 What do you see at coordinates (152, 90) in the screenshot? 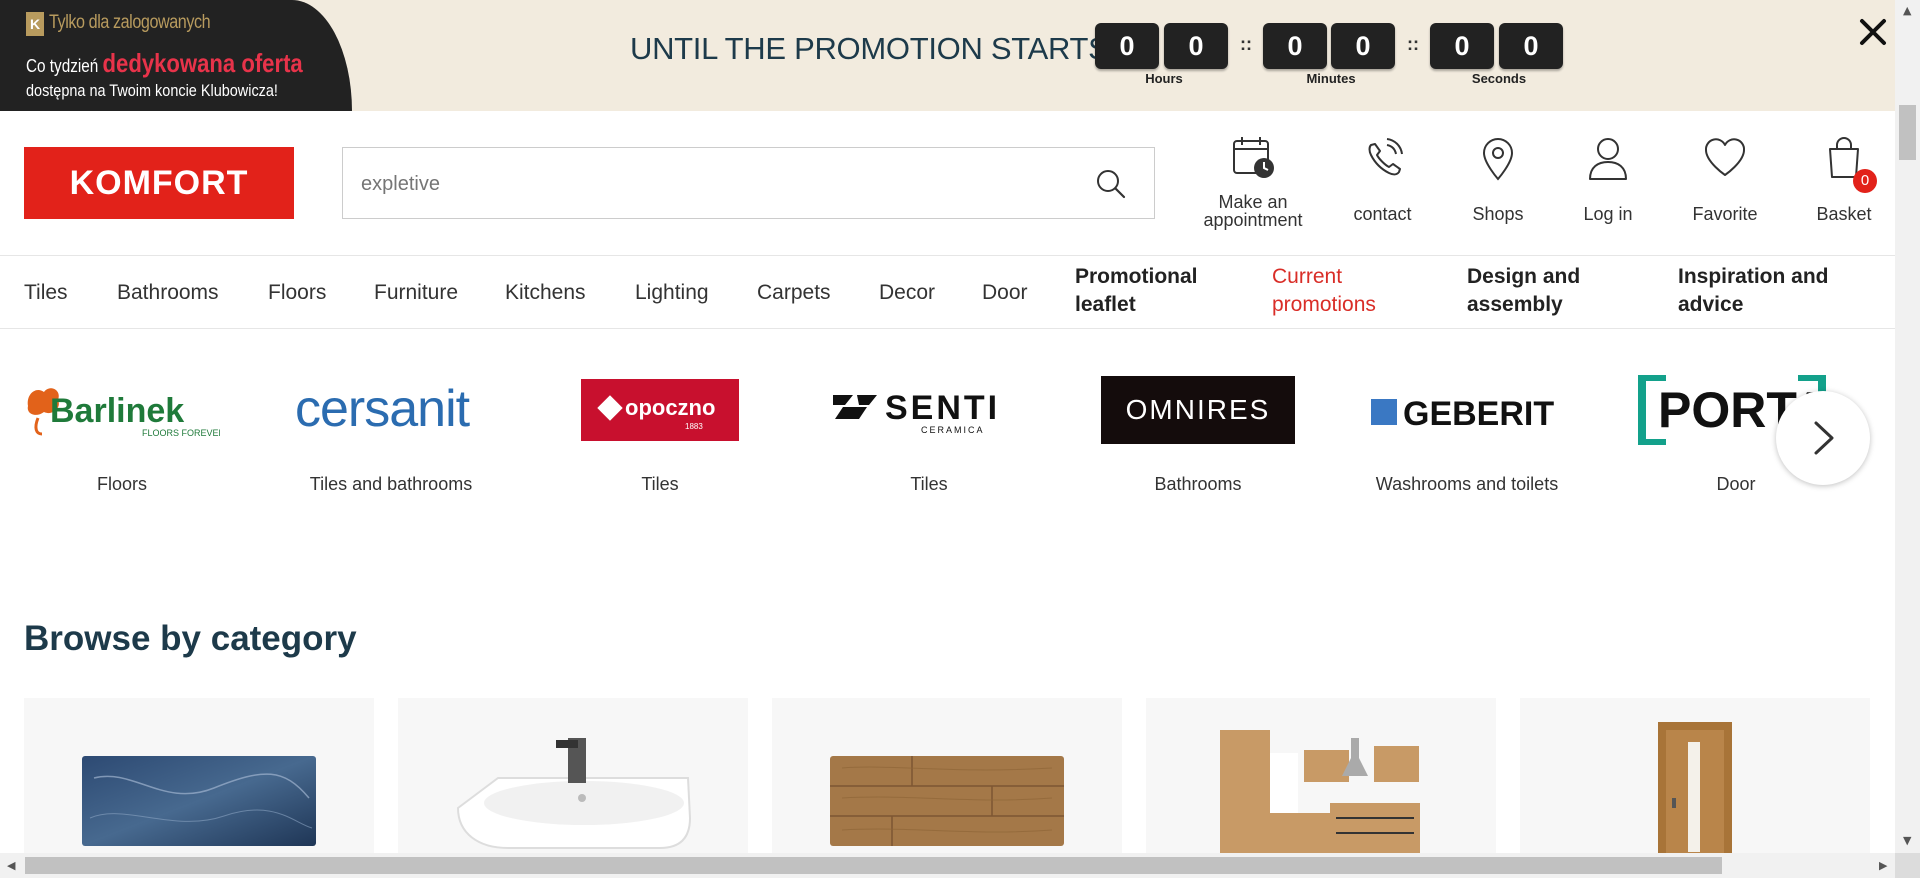
I see `club-banner-line3: dostępna na Twoim koncie Klubowicza!` at bounding box center [152, 90].